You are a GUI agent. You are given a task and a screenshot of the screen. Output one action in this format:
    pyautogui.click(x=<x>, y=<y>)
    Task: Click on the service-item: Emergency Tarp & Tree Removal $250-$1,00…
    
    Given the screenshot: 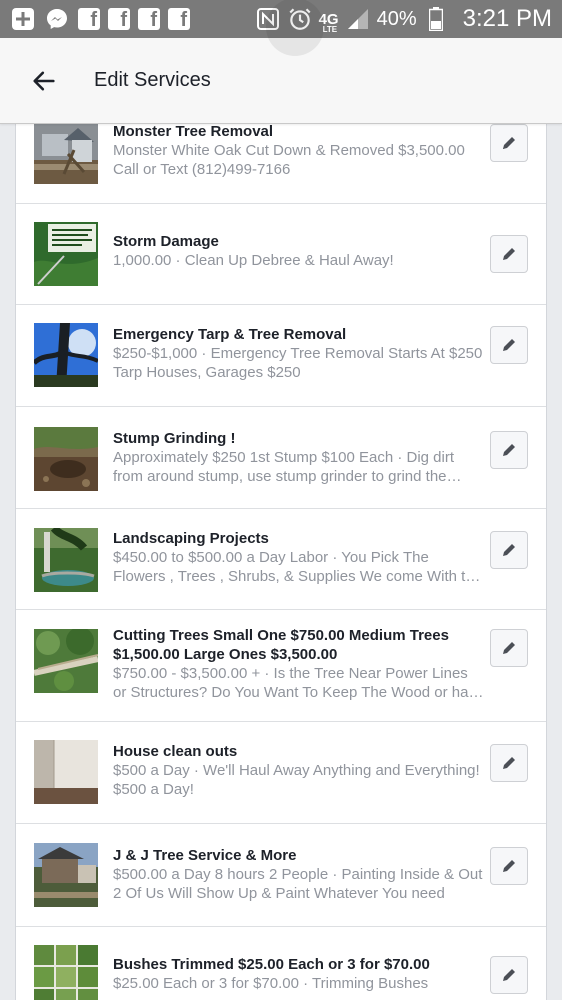 What is the action you would take?
    pyautogui.click(x=281, y=356)
    